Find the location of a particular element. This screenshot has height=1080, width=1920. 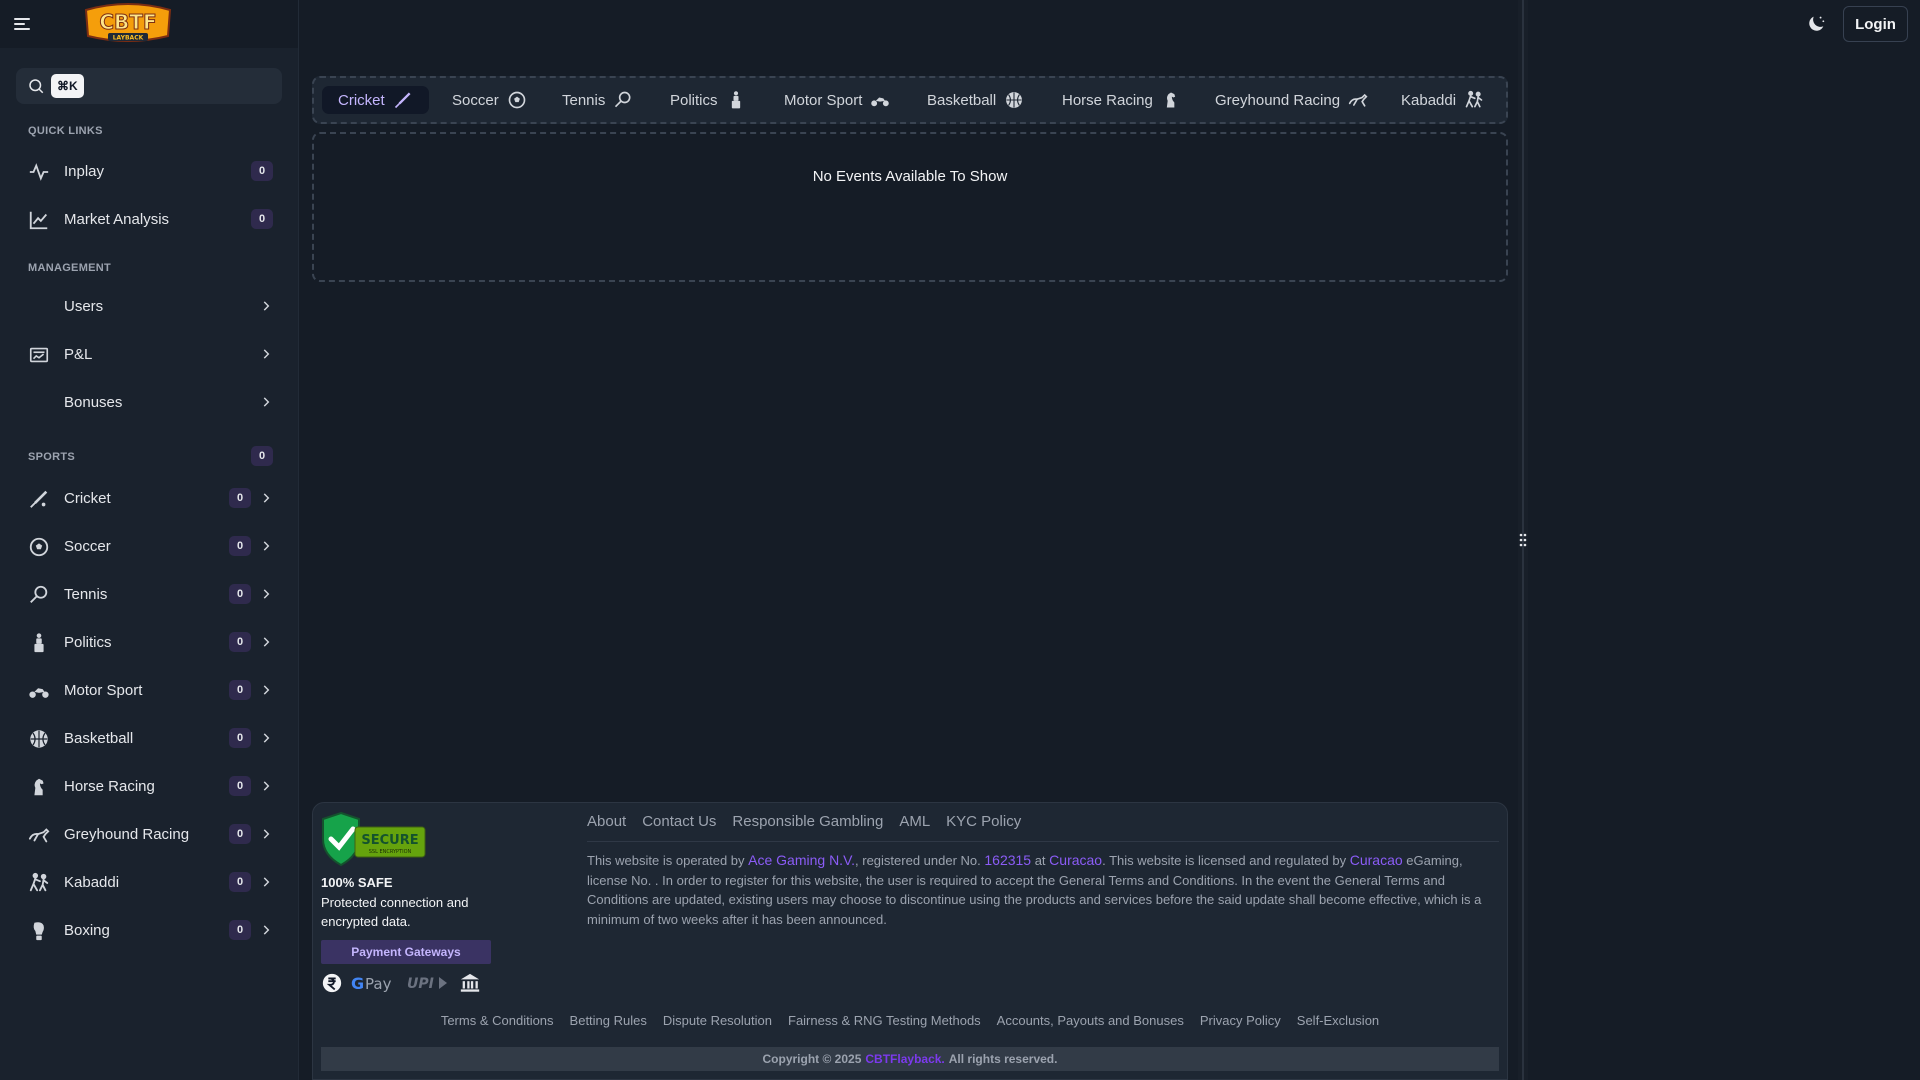

brand-link: CBTFlayback. is located at coordinates (904, 1059).